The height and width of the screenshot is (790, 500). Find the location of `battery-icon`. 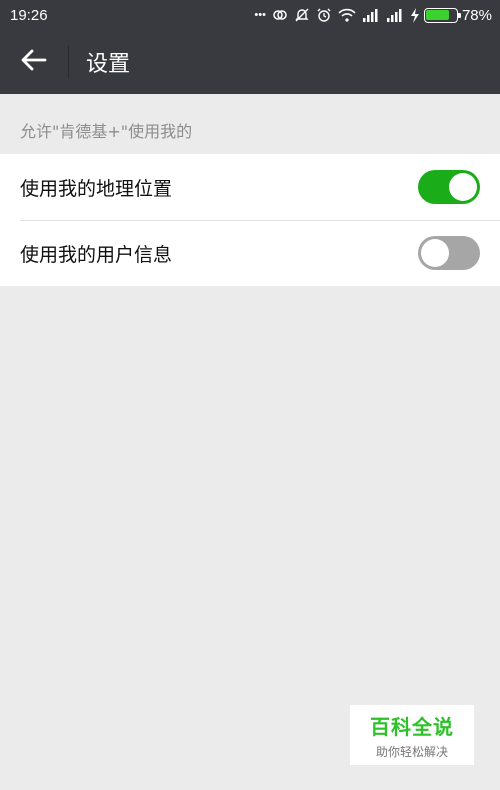

battery-icon is located at coordinates (442, 15).